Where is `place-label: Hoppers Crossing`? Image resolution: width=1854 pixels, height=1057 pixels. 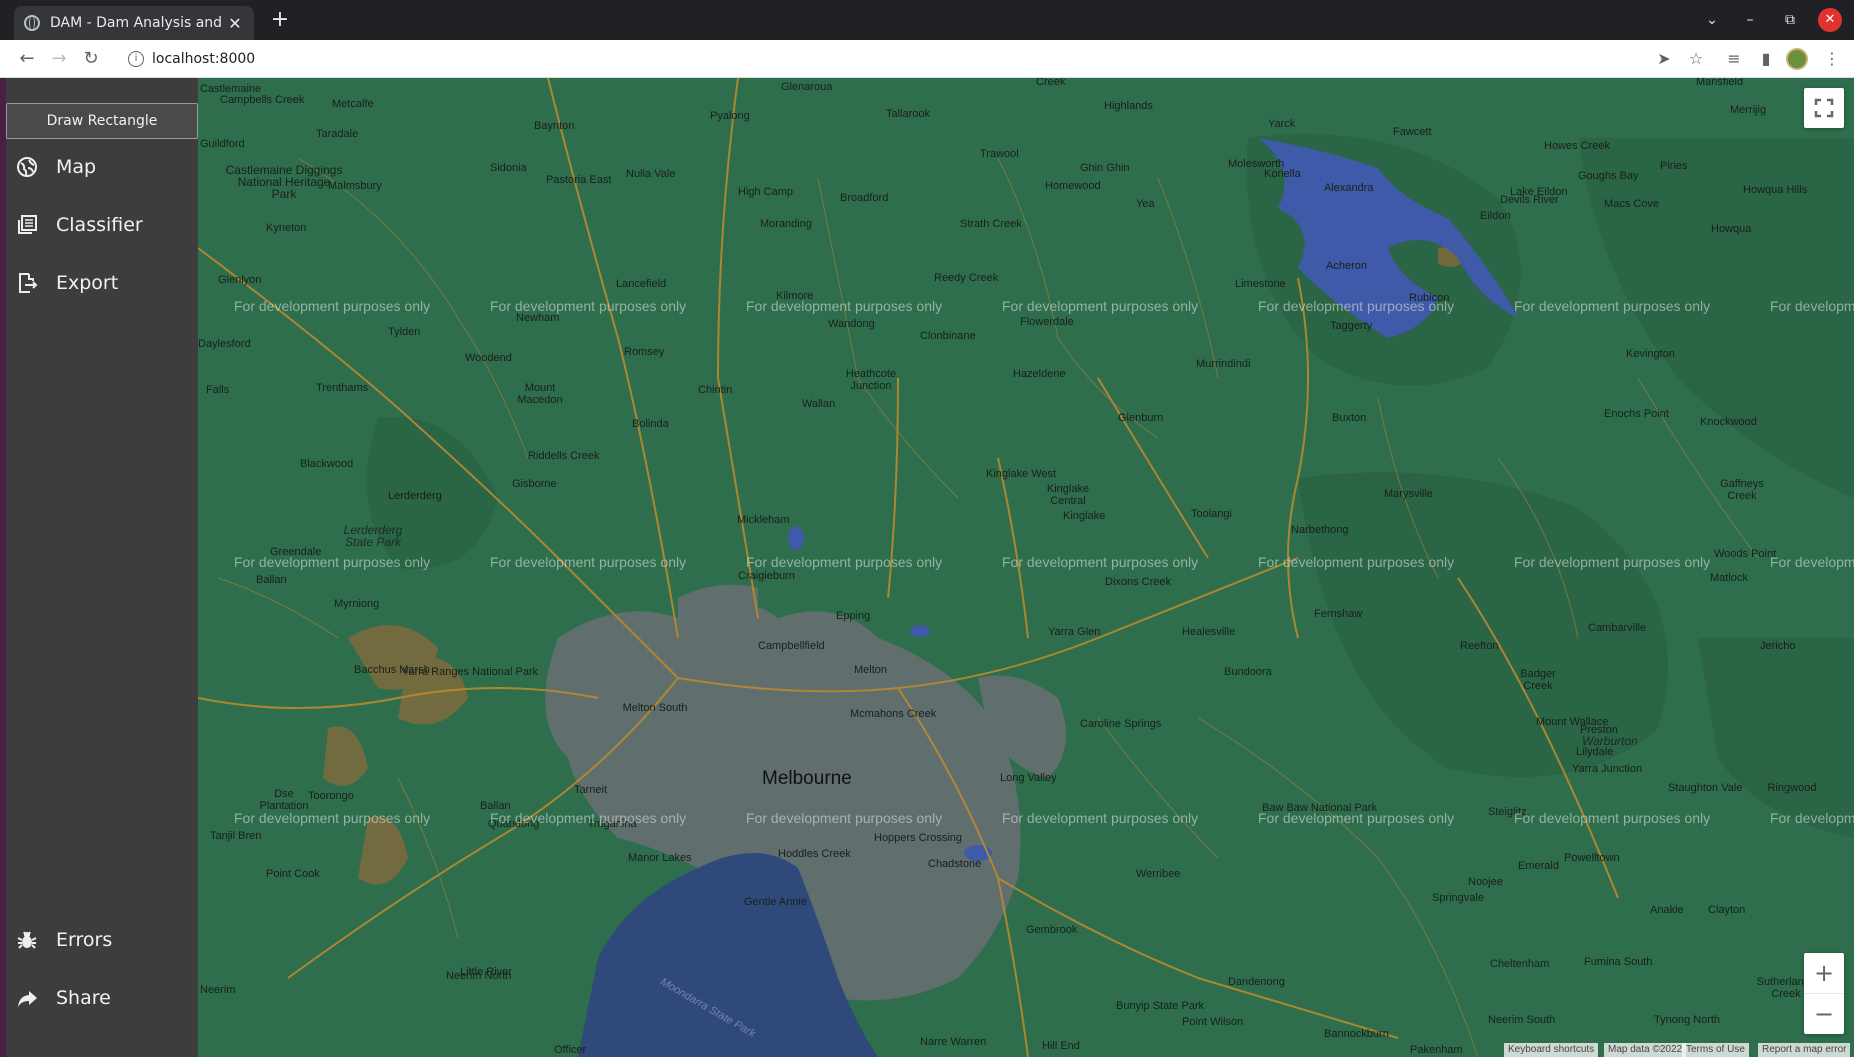
place-label: Hoppers Crossing is located at coordinates (918, 838).